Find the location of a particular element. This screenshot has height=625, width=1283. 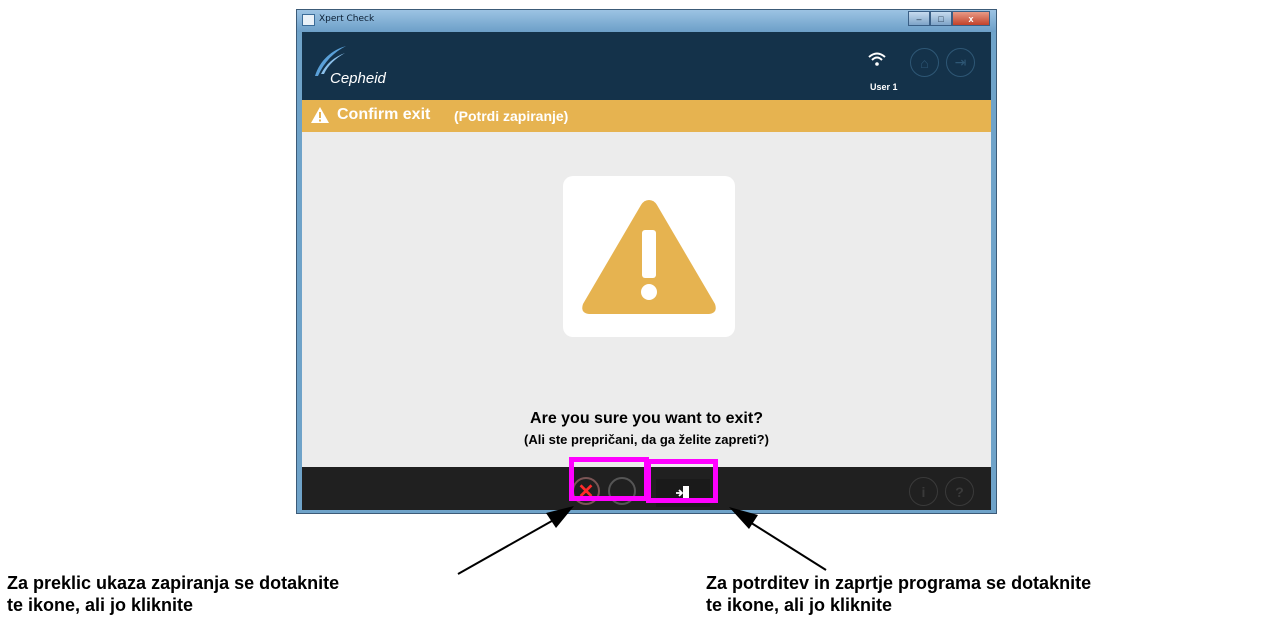

annotation-arrows is located at coordinates (642, 540).